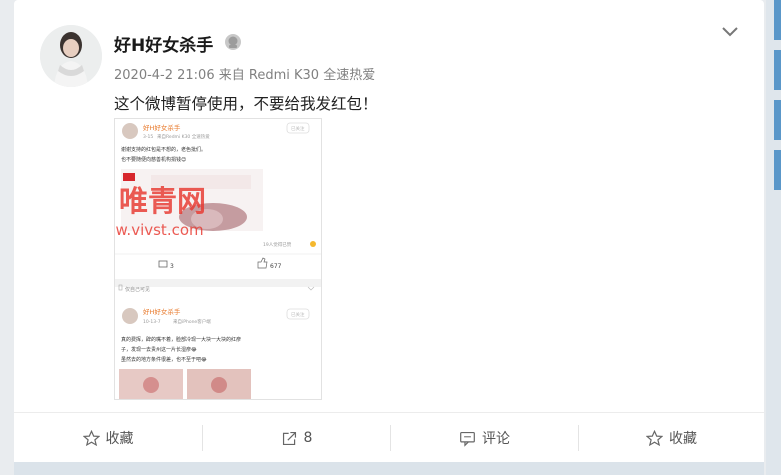  I want to click on repost-button: 8, so click(296, 438).